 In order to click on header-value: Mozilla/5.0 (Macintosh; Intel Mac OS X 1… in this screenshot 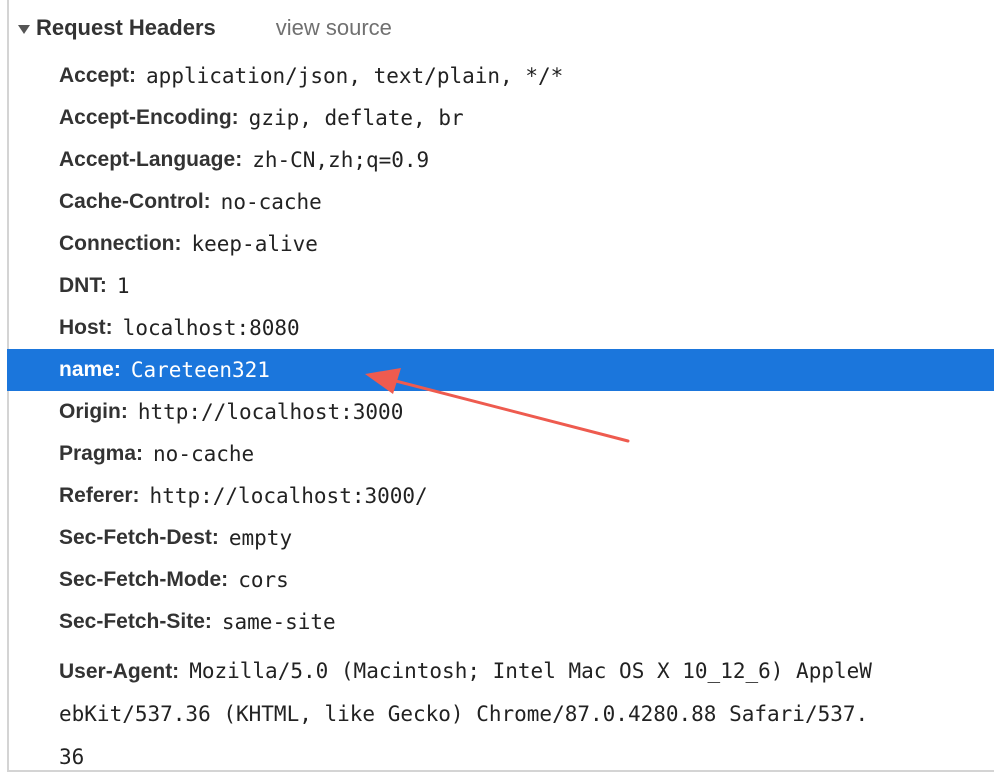, I will do `click(530, 671)`.